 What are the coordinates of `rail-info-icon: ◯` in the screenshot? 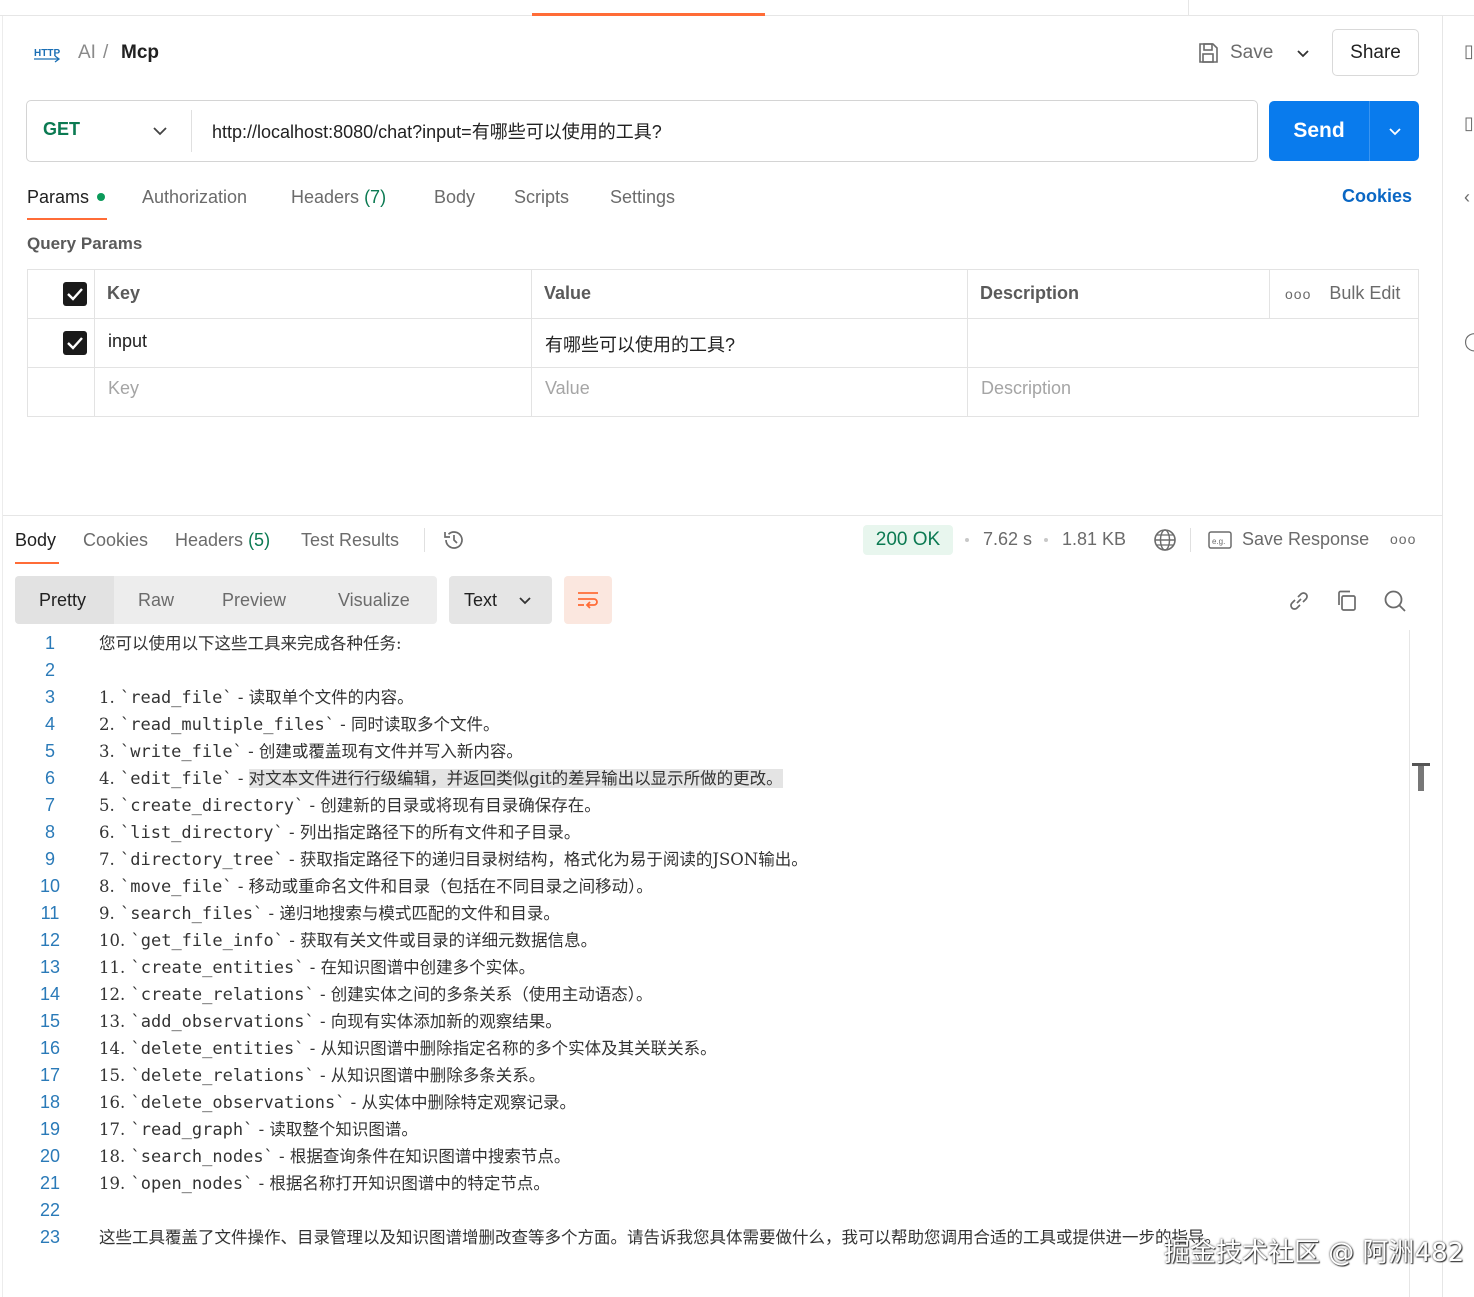 It's located at (1469, 341).